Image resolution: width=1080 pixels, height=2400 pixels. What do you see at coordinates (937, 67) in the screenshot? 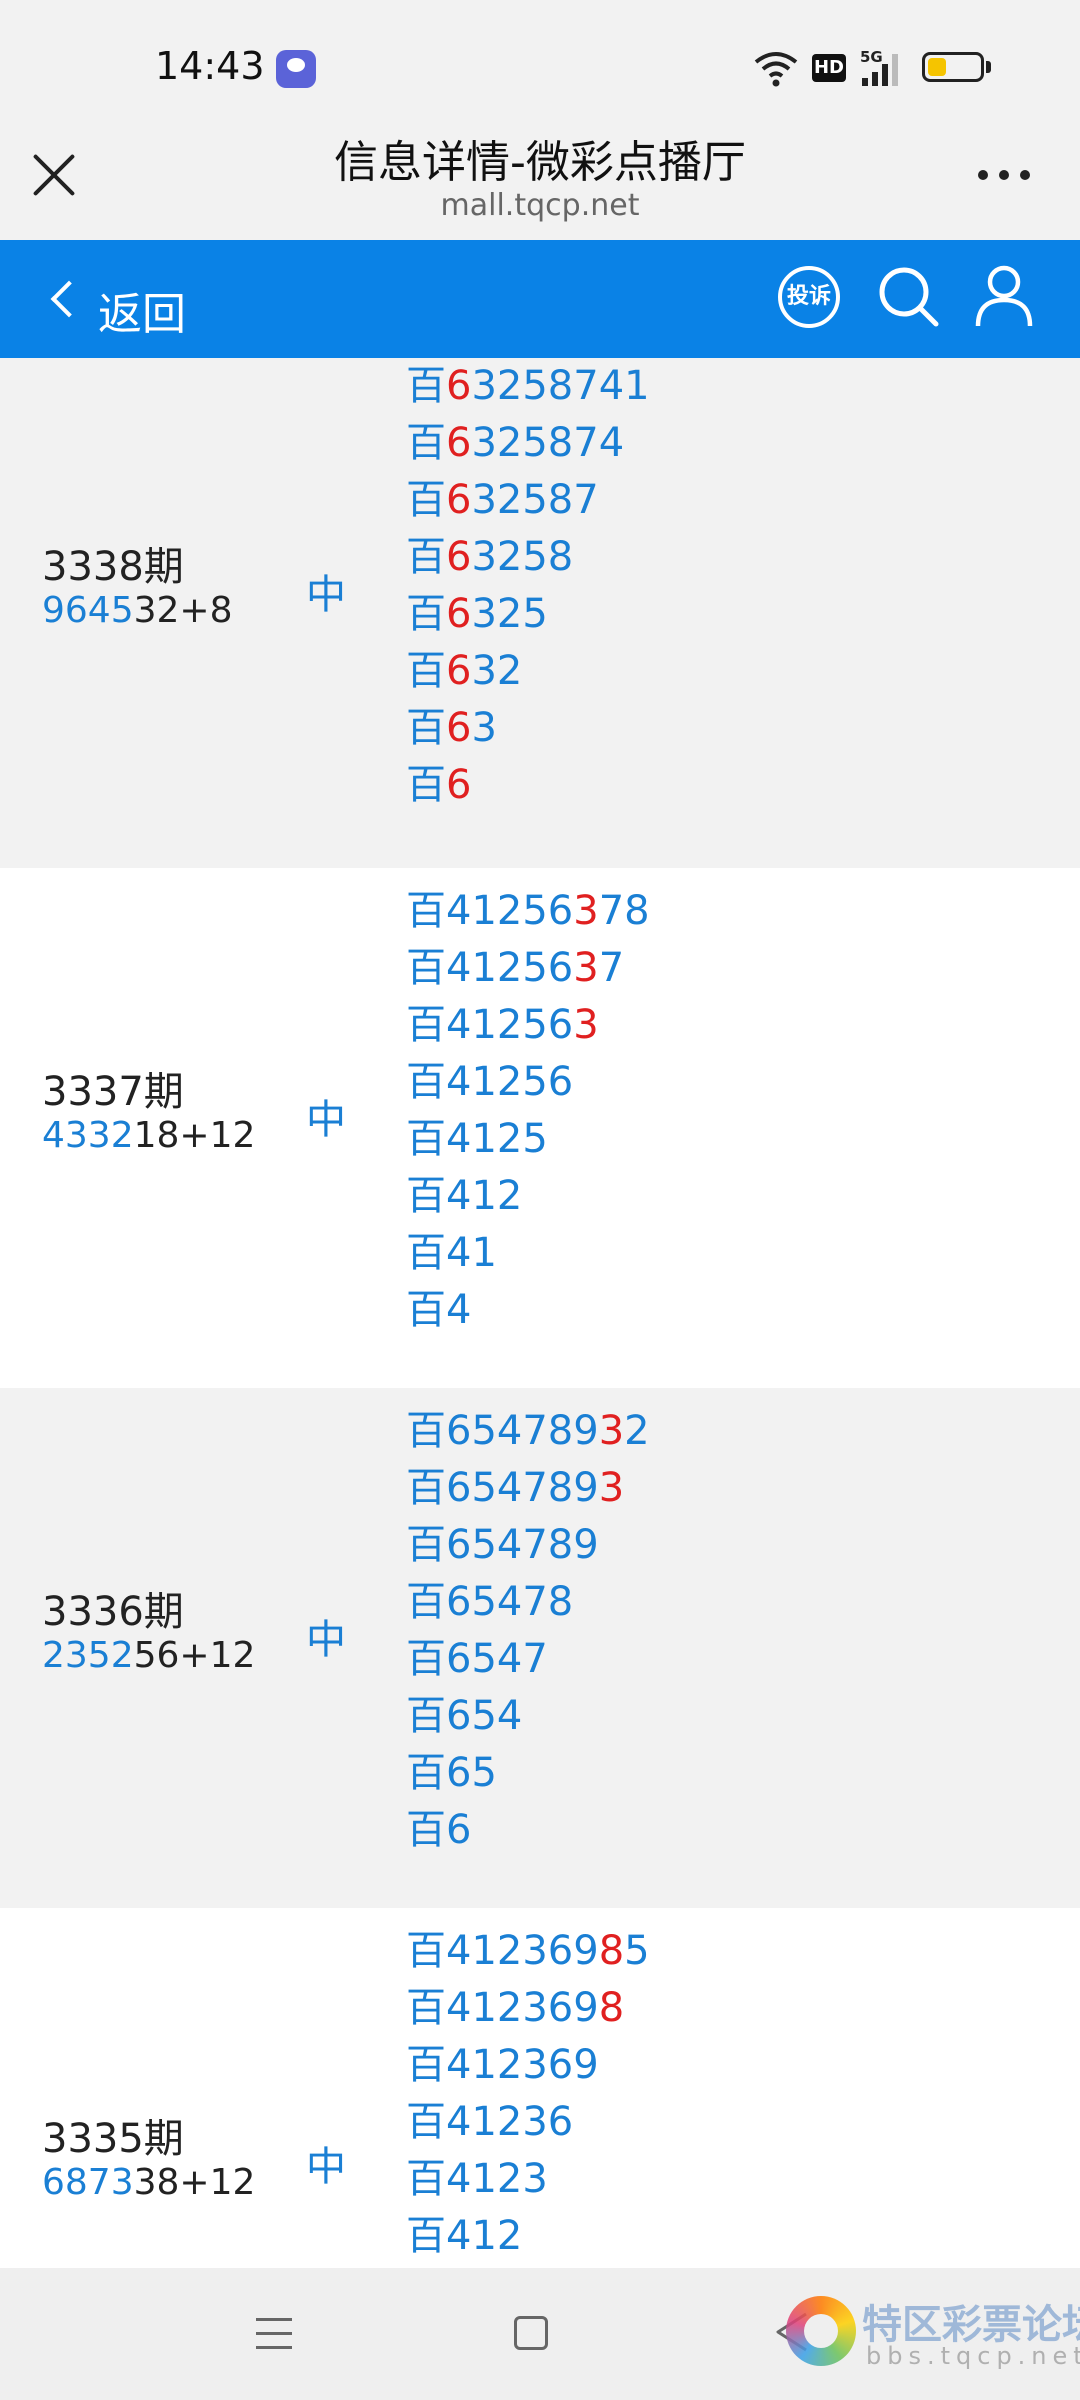
I see `battery-level` at bounding box center [937, 67].